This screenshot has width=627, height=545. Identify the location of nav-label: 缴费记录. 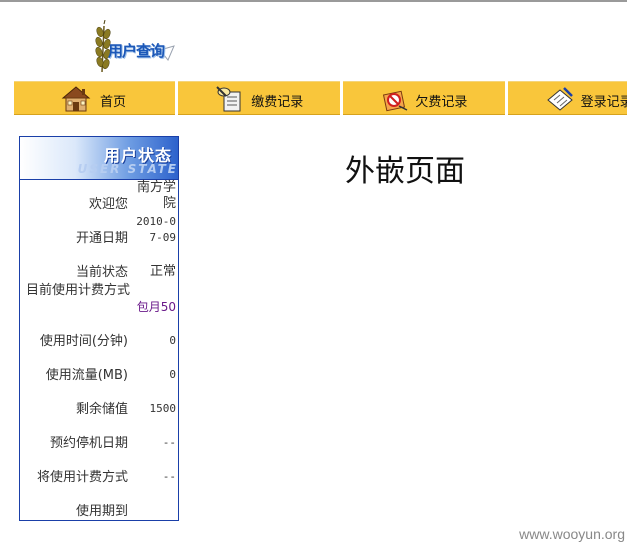
(277, 102).